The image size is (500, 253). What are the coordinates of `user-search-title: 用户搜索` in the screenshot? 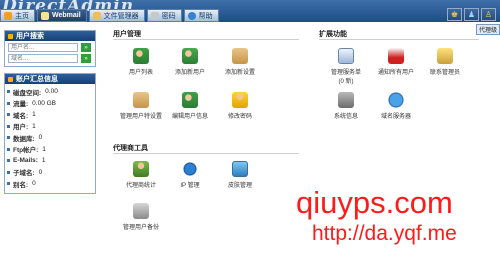 It's located at (30, 36).